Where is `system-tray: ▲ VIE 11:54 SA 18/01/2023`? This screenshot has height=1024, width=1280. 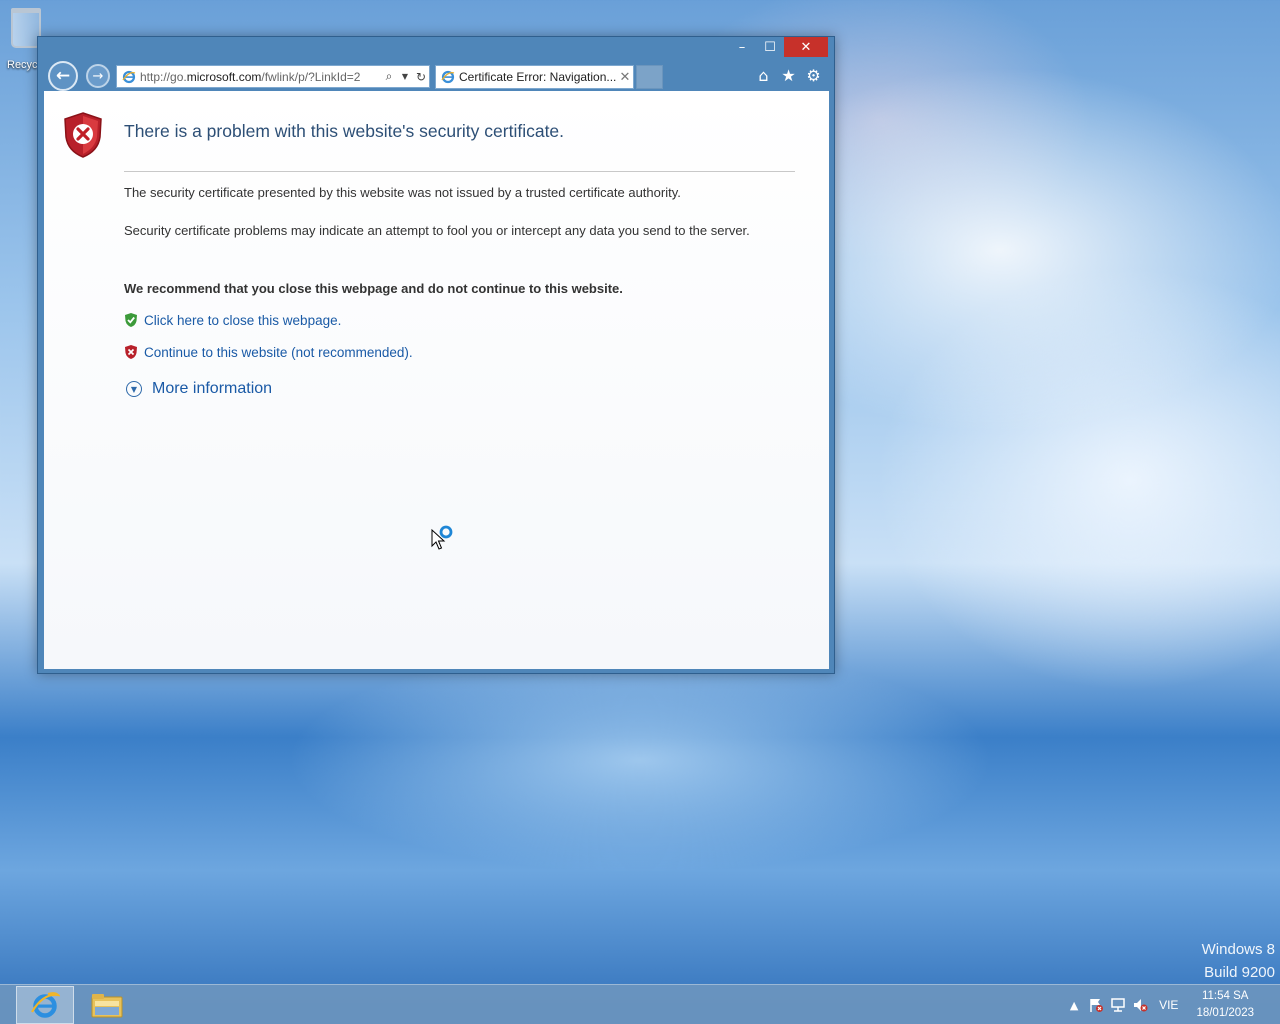
system-tray: ▲ VIE 11:54 SA 18/01/2023 is located at coordinates (1171, 1004).